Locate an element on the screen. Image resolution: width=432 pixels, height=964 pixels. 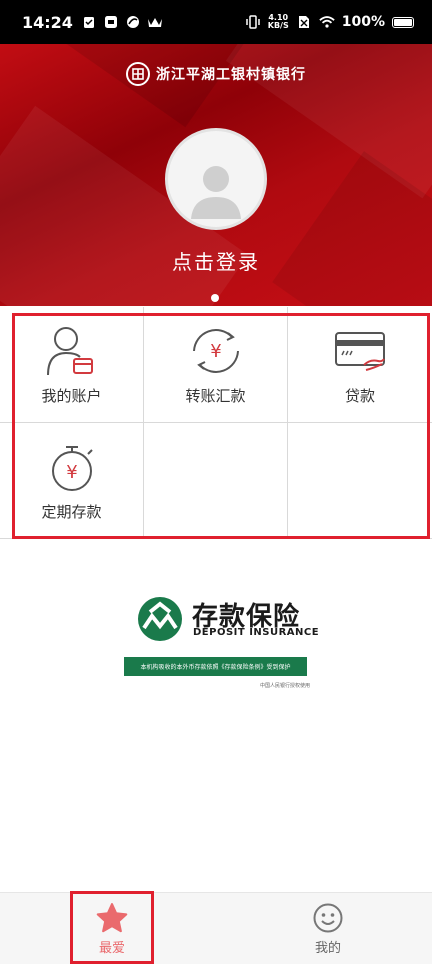
wifi-icon is located at coordinates (327, 22).